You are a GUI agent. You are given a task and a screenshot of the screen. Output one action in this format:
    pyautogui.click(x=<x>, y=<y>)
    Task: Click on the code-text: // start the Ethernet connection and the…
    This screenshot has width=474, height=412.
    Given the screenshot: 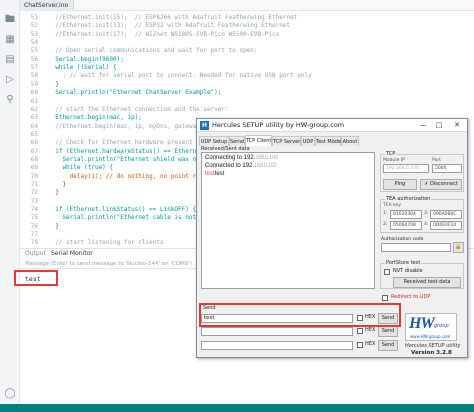 What is the action you would take?
    pyautogui.click(x=138, y=109)
    